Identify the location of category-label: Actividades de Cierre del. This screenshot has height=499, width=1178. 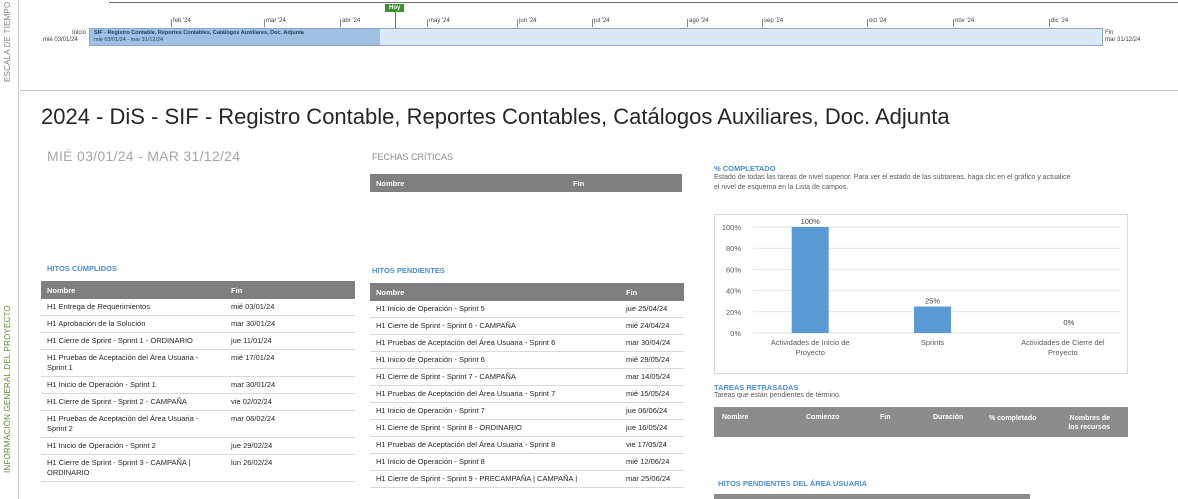
(1063, 342).